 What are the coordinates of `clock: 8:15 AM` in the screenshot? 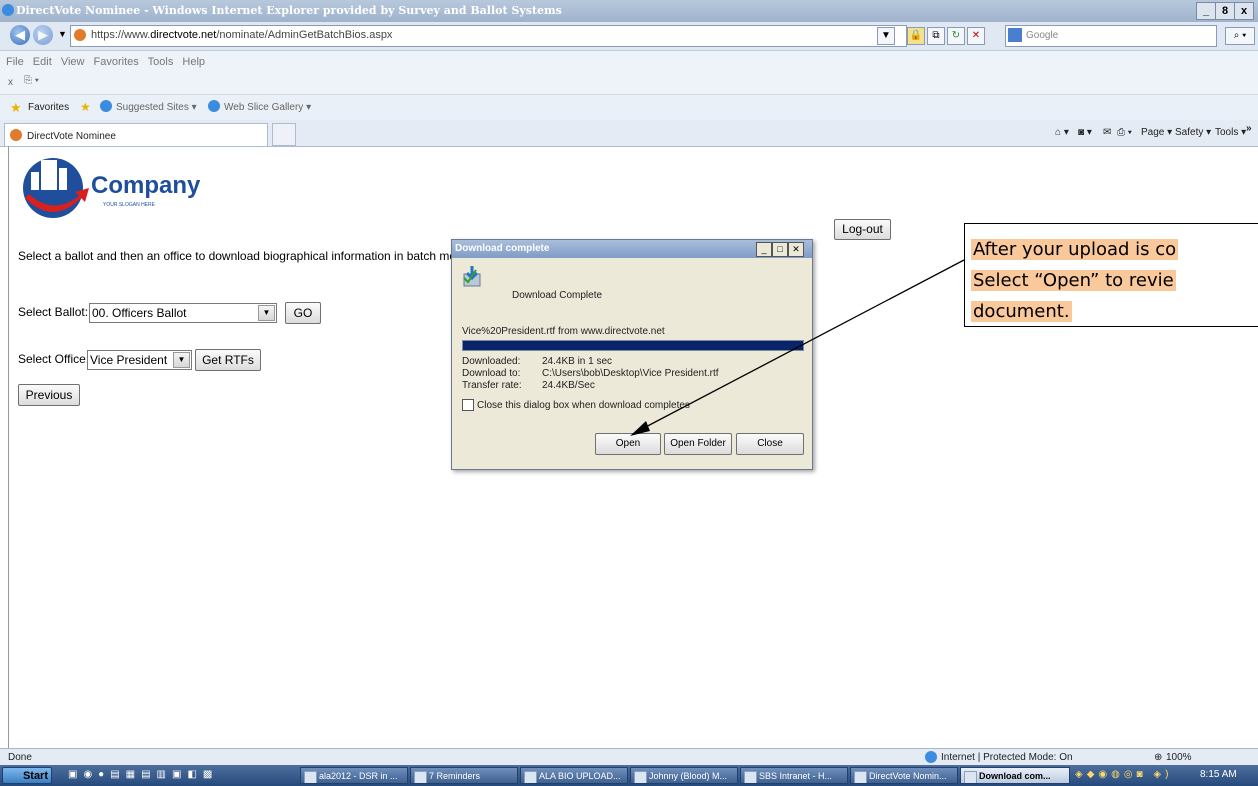 It's located at (1218, 774).